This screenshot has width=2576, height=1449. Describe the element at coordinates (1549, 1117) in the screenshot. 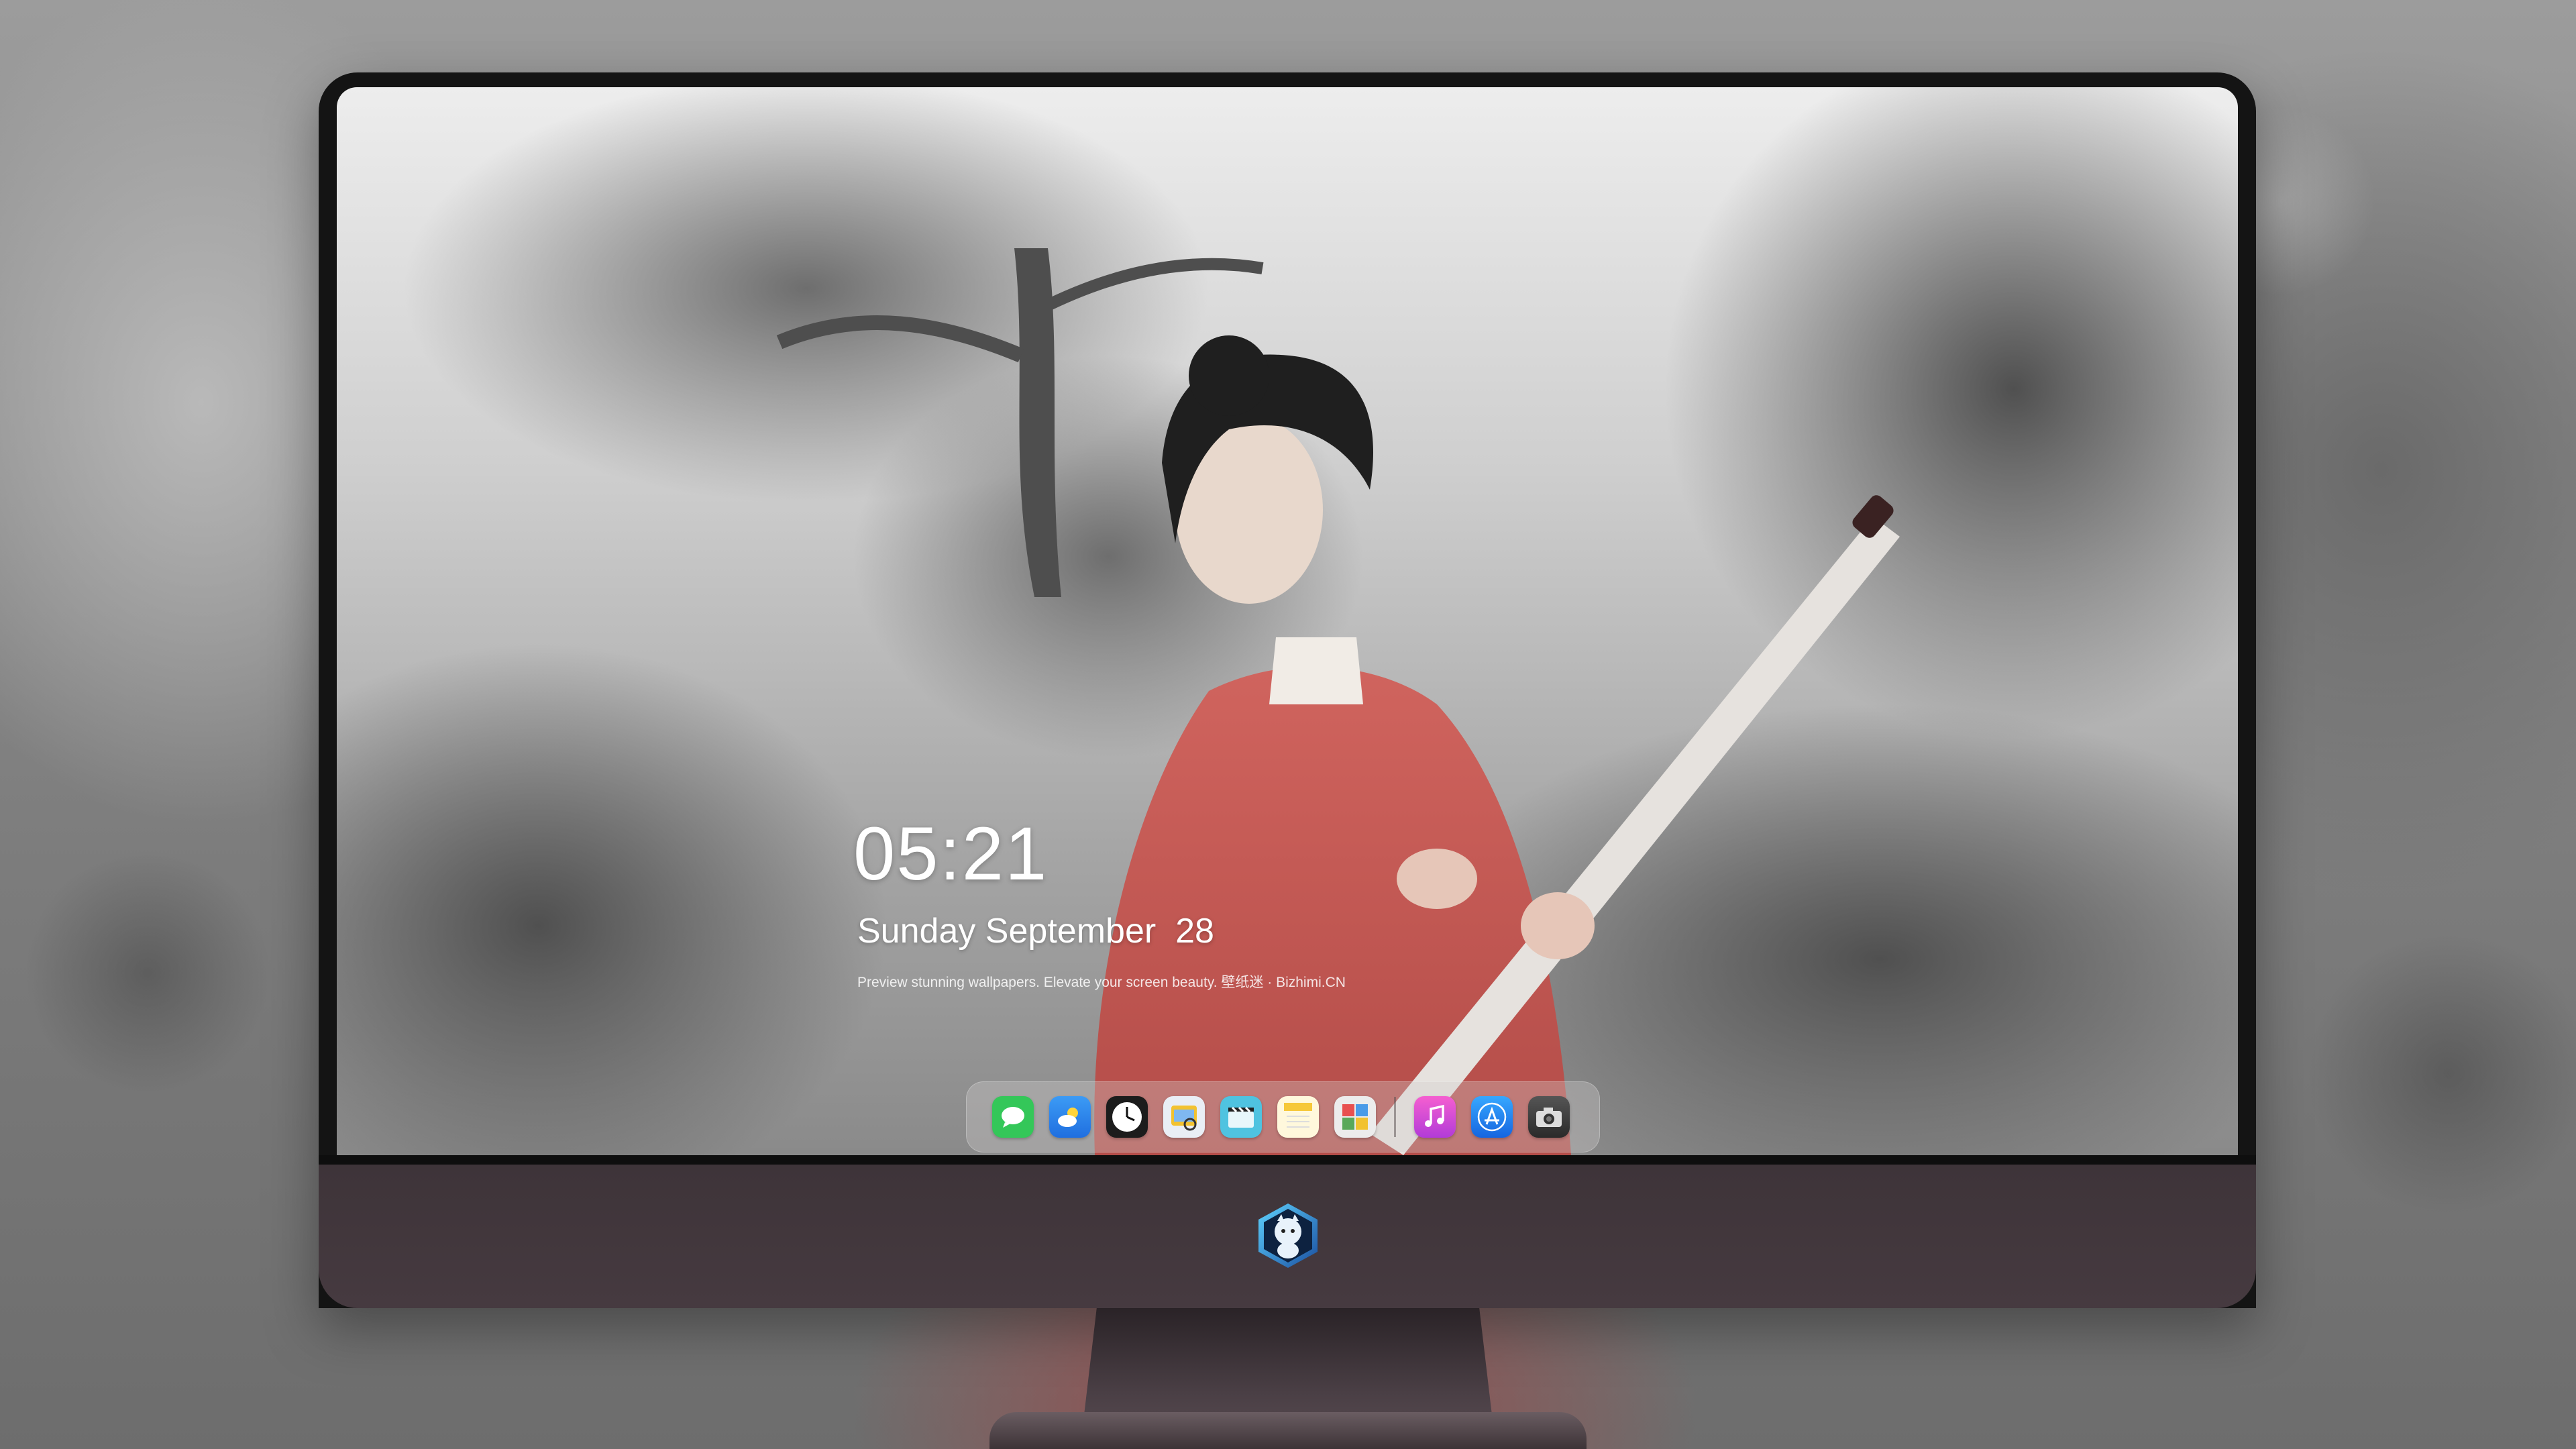

I see `camera-icon` at that location.